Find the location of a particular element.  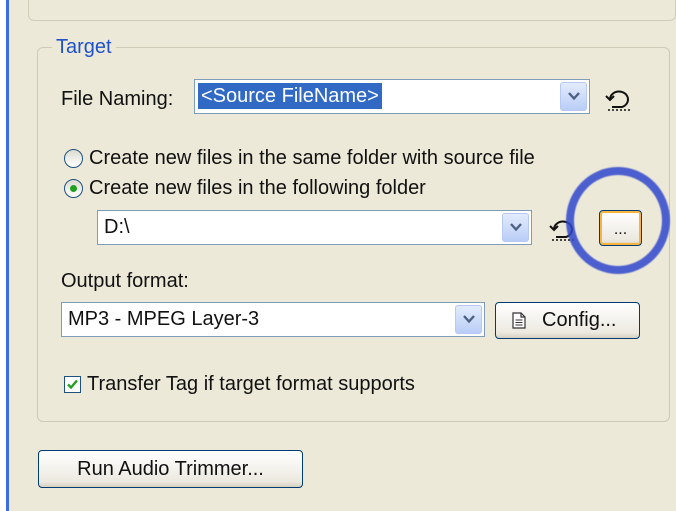

folder-combo: D:\ is located at coordinates (314, 227).